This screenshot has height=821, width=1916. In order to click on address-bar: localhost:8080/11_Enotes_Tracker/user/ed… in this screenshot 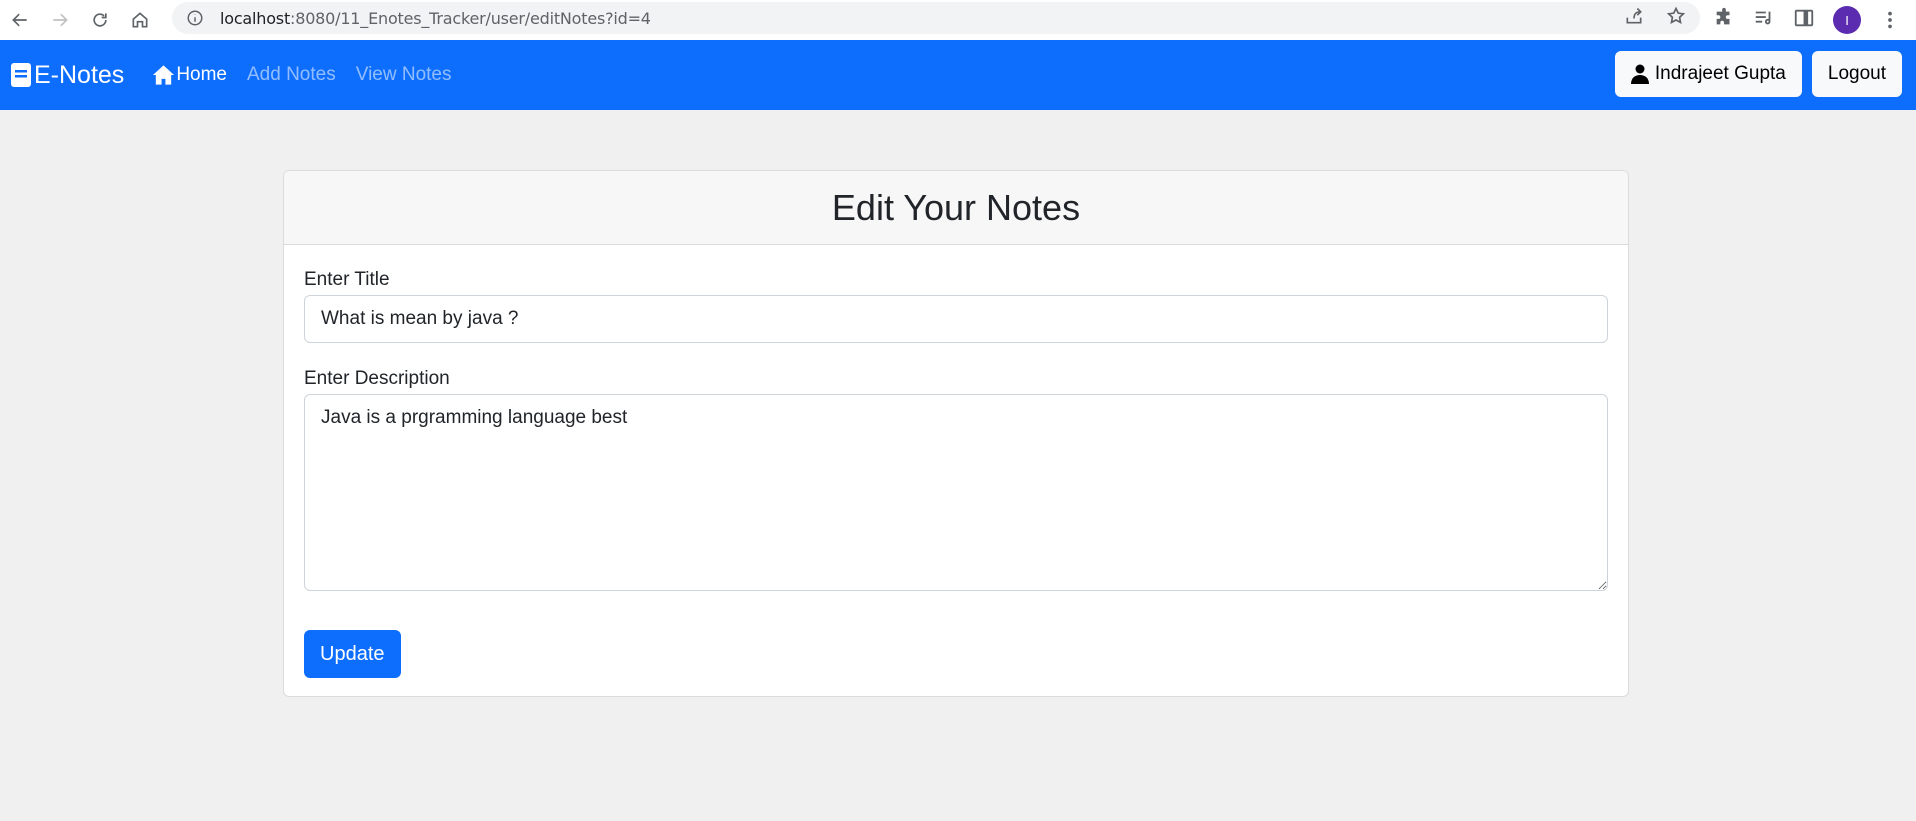, I will do `click(936, 18)`.